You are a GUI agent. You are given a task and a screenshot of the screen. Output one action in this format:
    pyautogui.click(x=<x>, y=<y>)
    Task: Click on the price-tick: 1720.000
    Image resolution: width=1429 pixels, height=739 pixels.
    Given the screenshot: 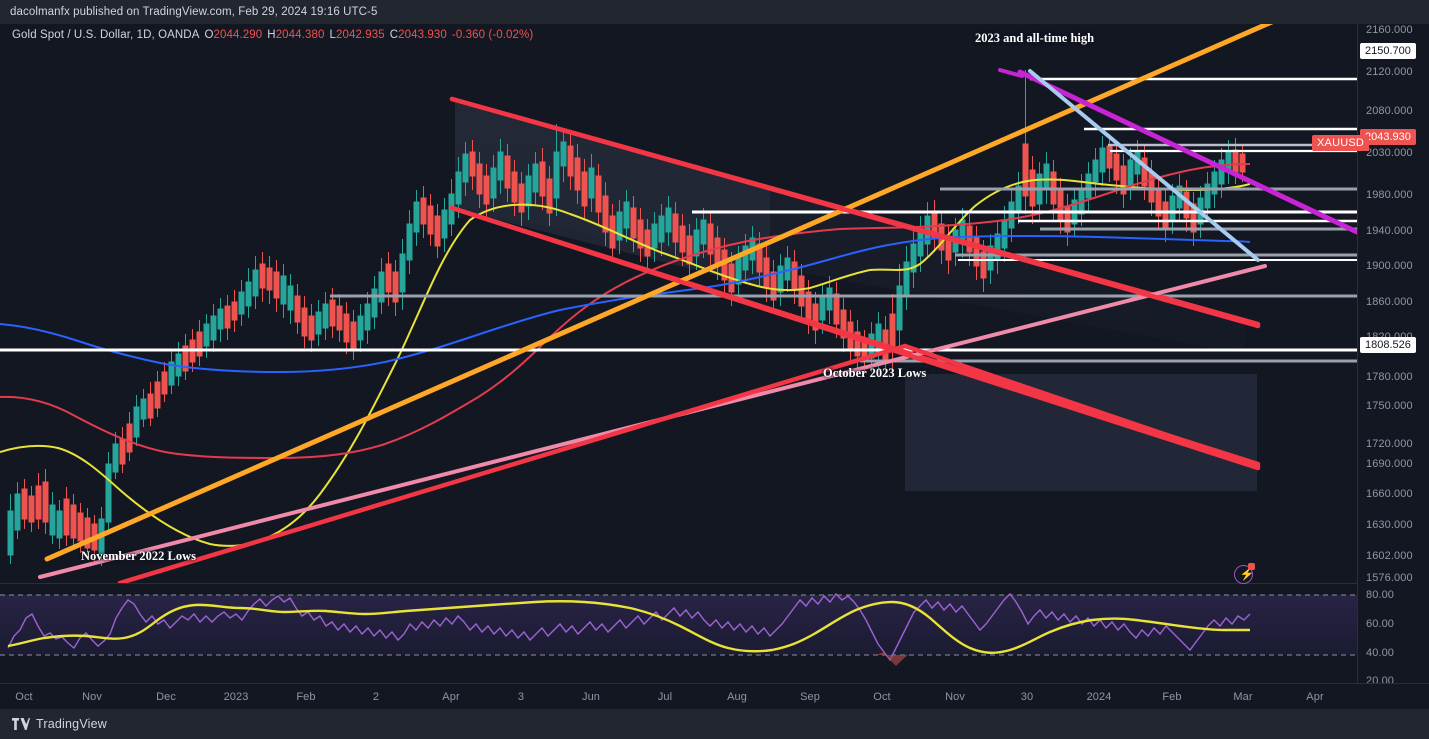 What is the action you would take?
    pyautogui.click(x=1389, y=444)
    